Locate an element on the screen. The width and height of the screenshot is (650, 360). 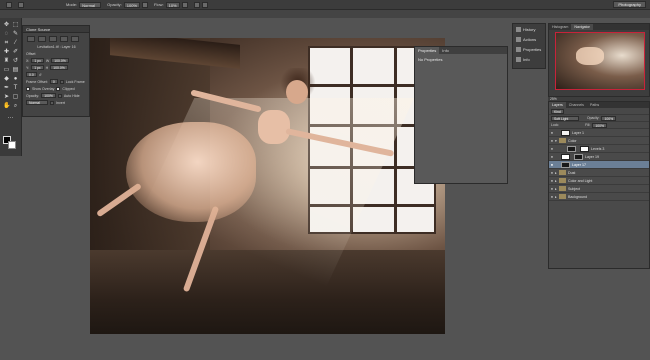
layer-blend-select: Soft Light is located at coordinates (565, 118).